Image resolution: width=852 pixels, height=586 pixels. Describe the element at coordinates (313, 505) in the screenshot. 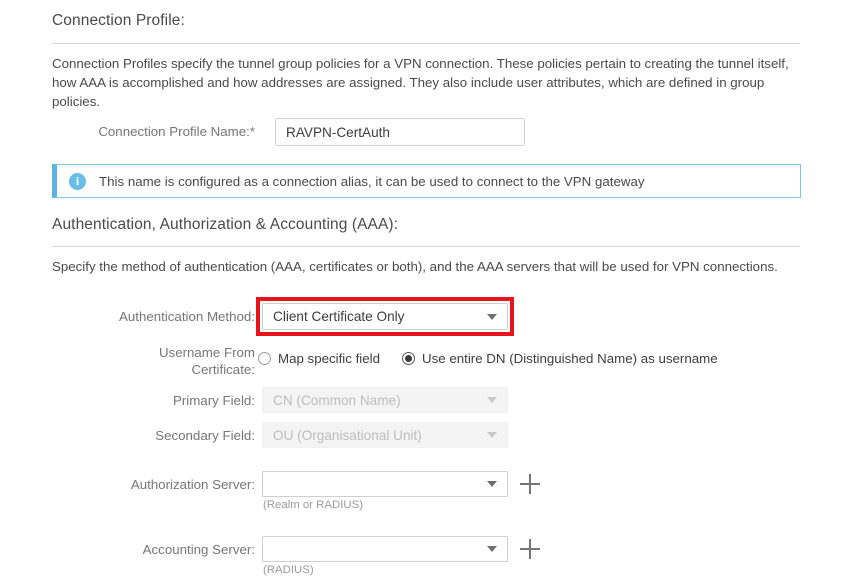

I see `authorization-server-hint: (Realm or RADIUS)` at that location.